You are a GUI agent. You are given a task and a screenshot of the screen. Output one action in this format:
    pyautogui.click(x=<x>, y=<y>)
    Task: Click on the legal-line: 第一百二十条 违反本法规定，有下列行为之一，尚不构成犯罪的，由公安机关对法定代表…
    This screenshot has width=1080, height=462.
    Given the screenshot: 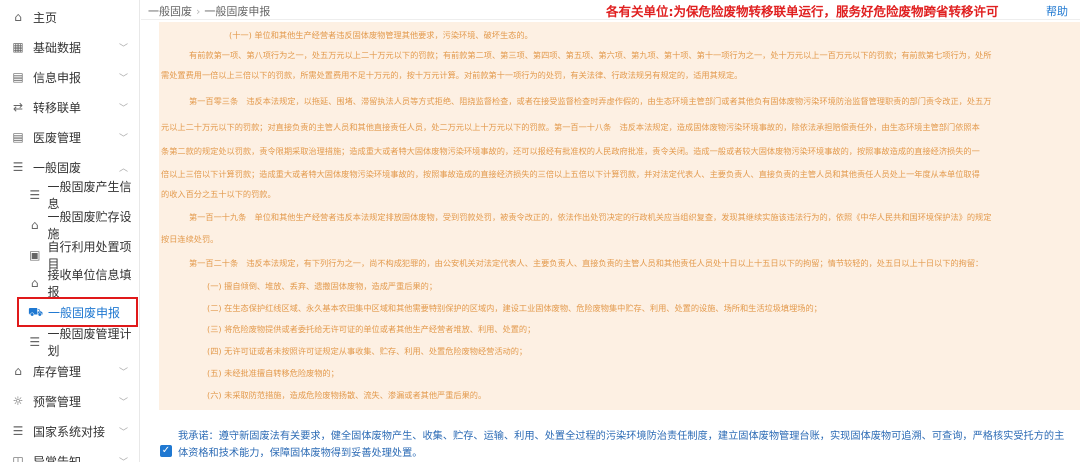 What is the action you would take?
    pyautogui.click(x=586, y=263)
    